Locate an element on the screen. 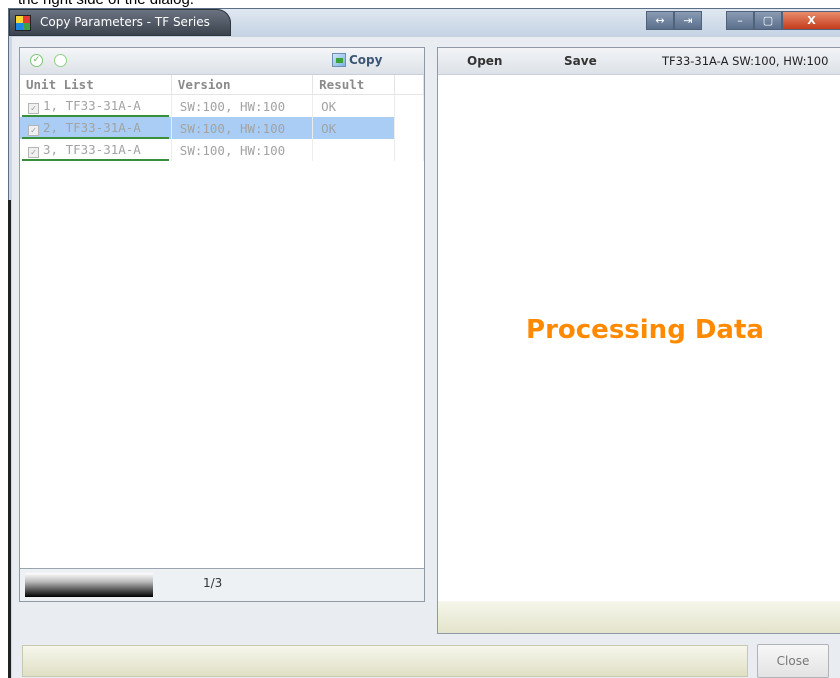 This screenshot has height=678, width=840. column-header-unit-list: Unit List is located at coordinates (96, 85).